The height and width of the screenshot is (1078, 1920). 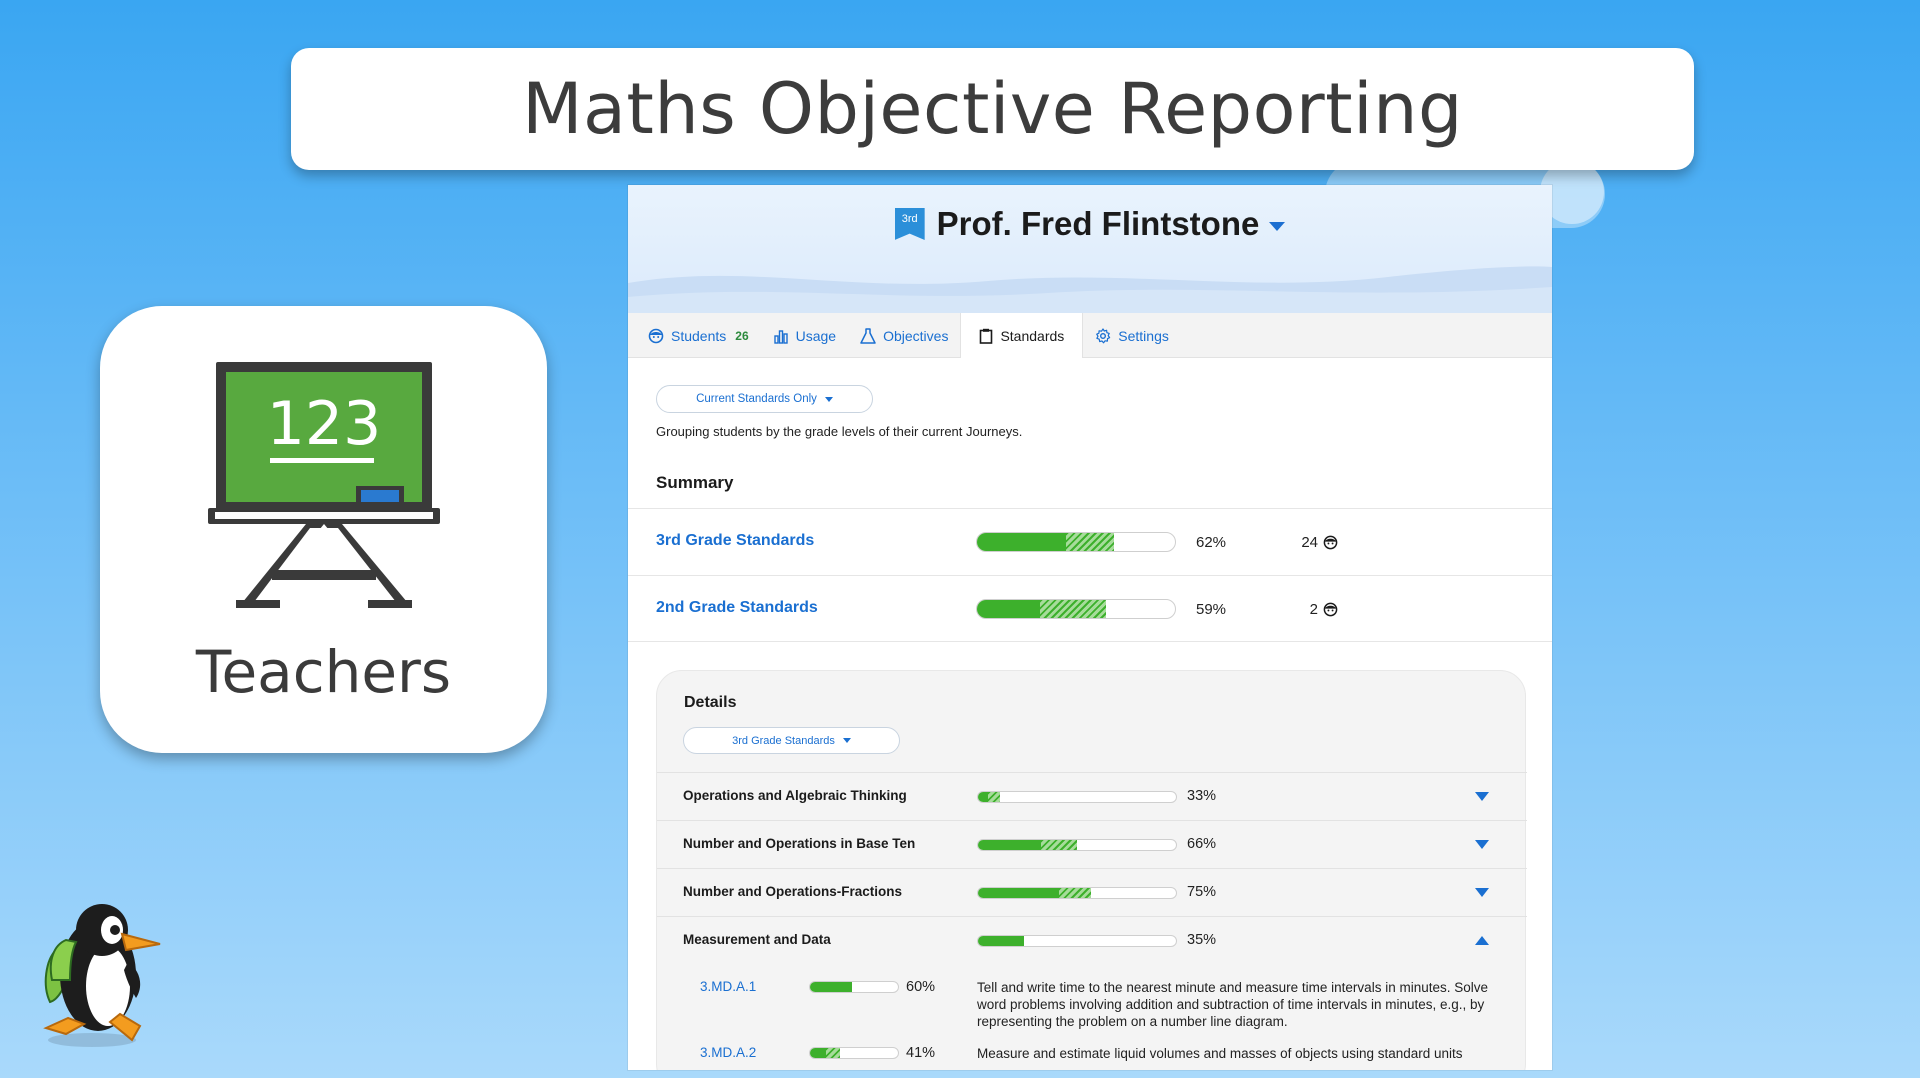 What do you see at coordinates (735, 541) in the screenshot?
I see `summary-row-link: 3rd Grade Standards` at bounding box center [735, 541].